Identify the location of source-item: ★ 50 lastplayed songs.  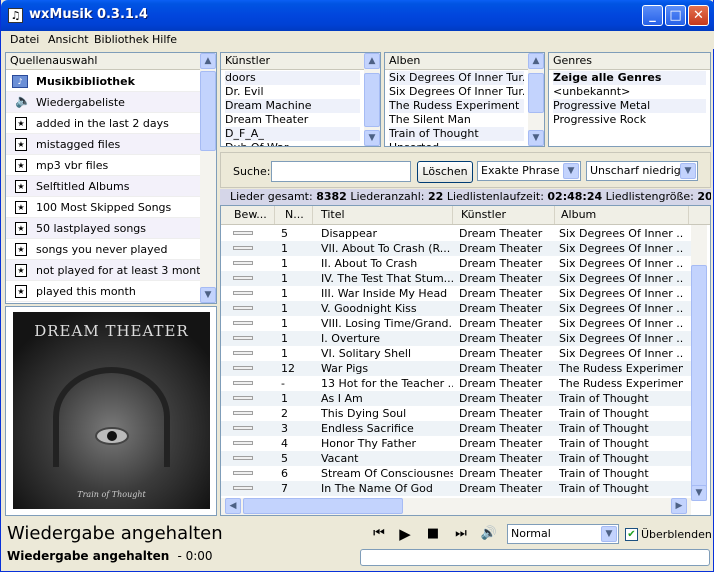
(104, 228).